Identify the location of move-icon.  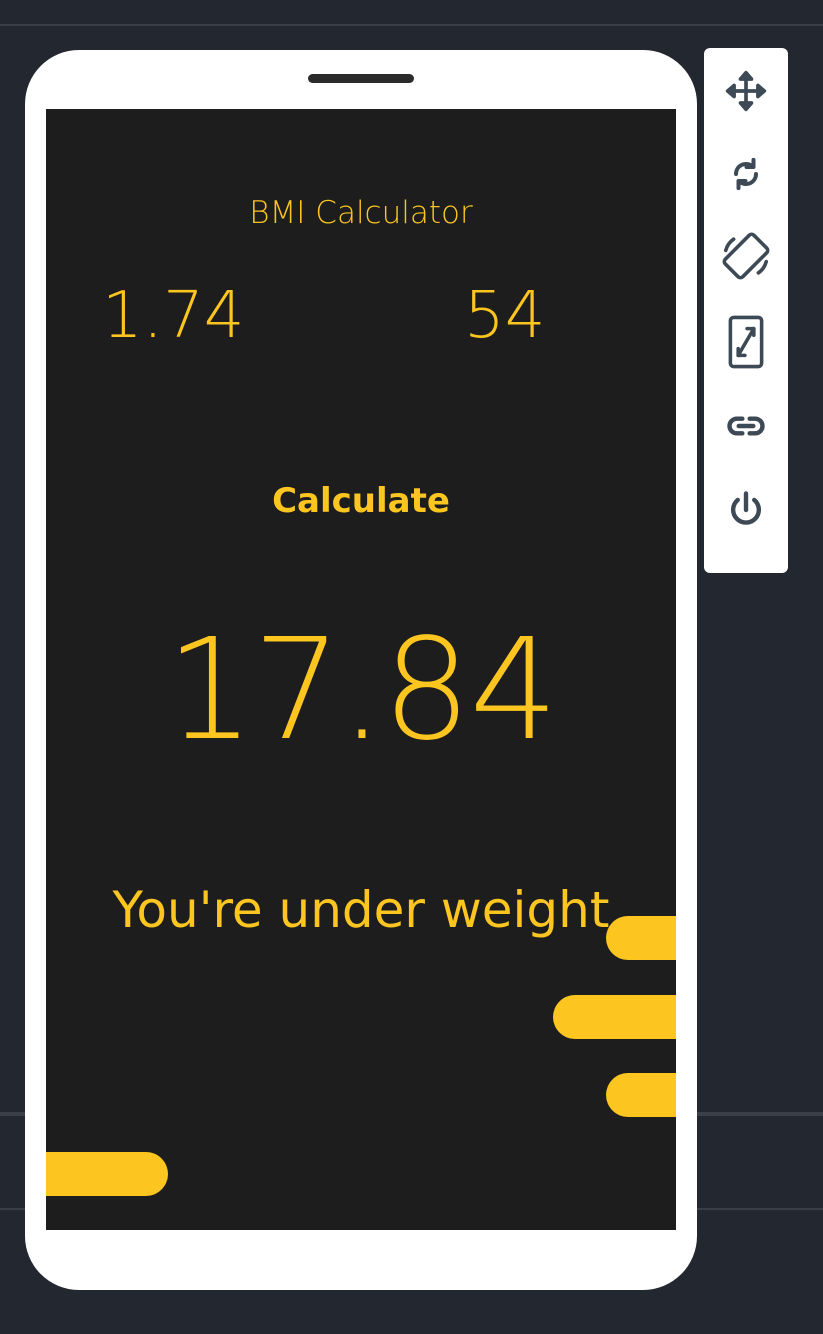
(746, 91).